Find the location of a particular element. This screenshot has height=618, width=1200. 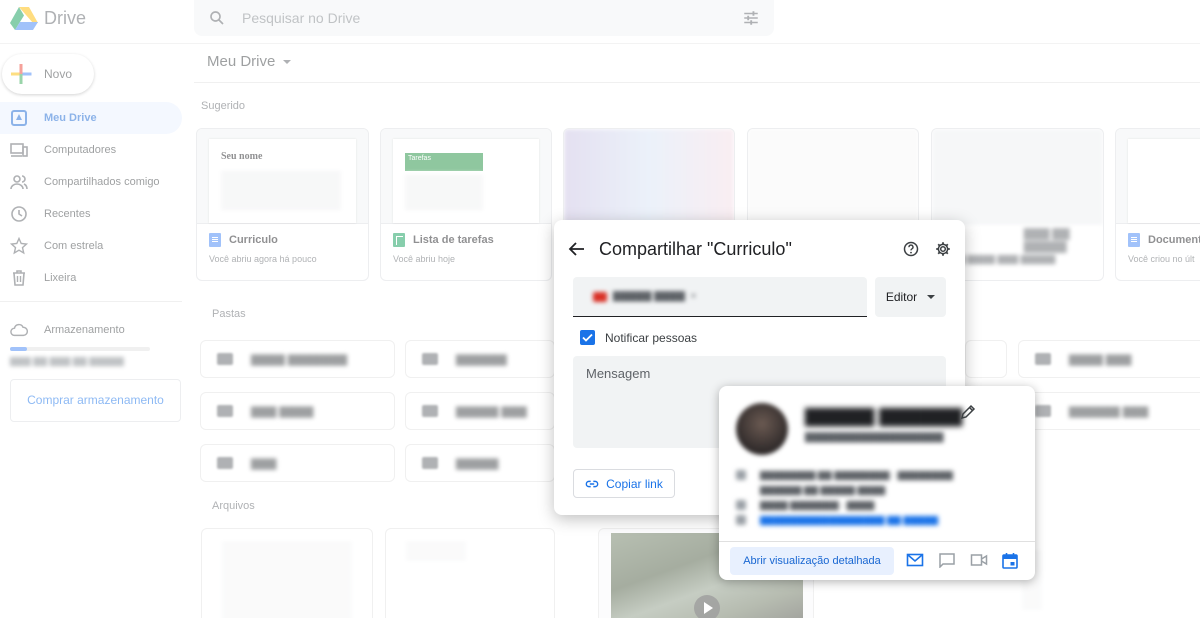

notify-label: Notificar pessoas is located at coordinates (651, 337).